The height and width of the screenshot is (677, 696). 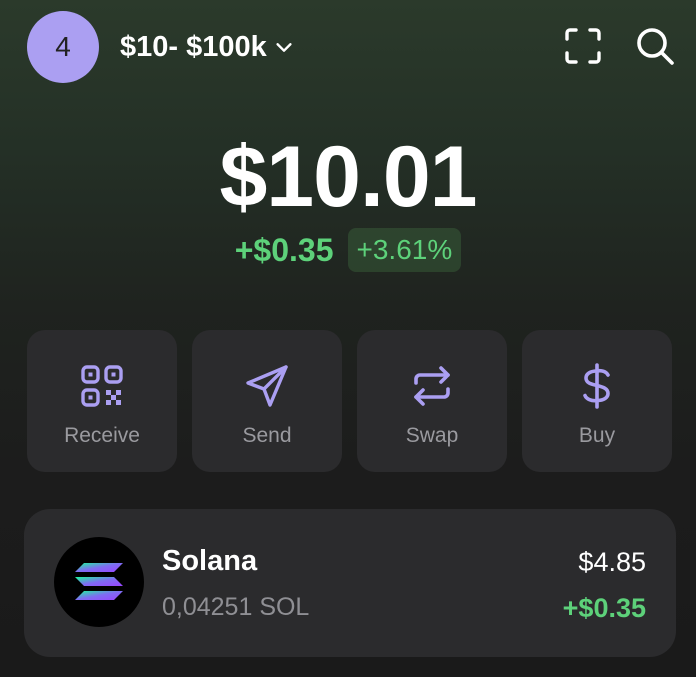 I want to click on account-selector: $10- $100k, so click(x=207, y=47).